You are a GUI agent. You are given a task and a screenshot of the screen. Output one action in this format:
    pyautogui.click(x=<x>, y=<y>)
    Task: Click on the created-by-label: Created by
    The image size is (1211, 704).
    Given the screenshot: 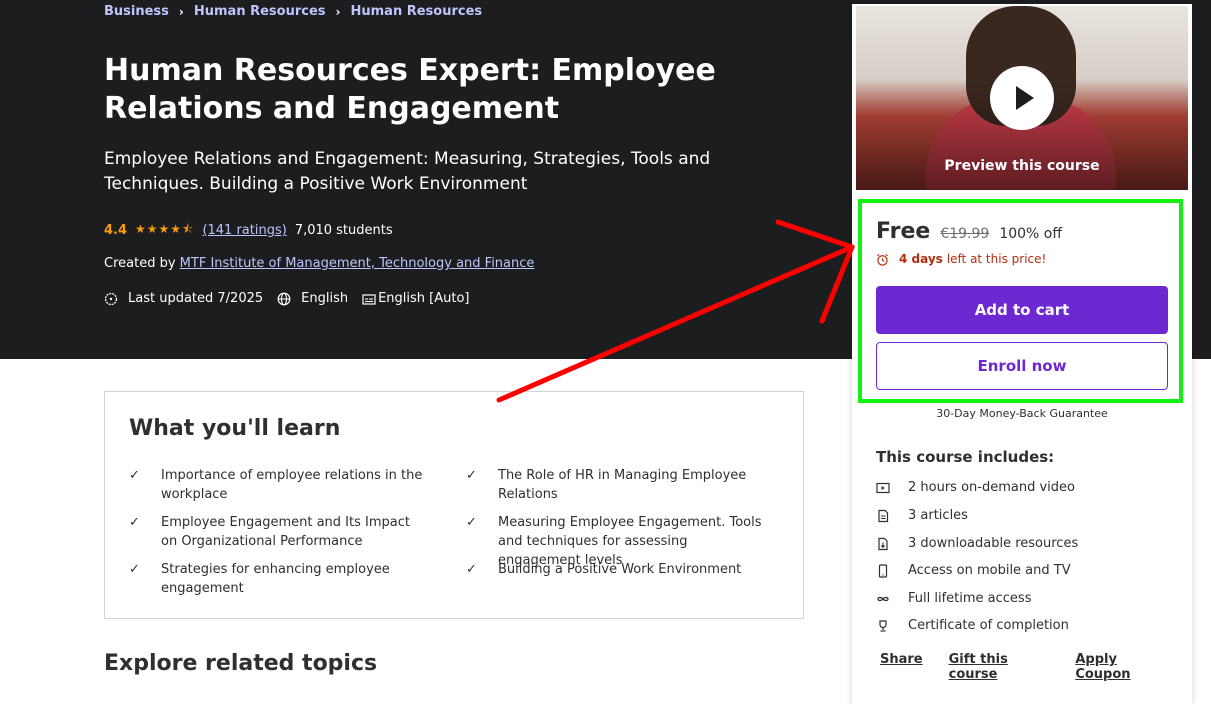 What is the action you would take?
    pyautogui.click(x=140, y=263)
    